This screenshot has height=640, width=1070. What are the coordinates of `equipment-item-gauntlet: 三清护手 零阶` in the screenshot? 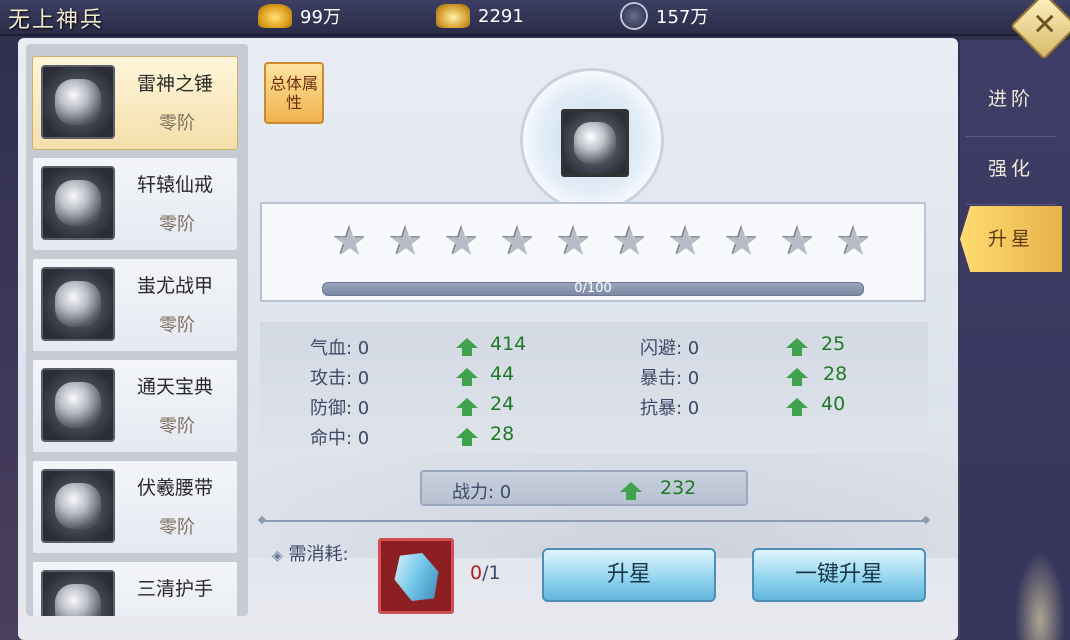 It's located at (135, 588).